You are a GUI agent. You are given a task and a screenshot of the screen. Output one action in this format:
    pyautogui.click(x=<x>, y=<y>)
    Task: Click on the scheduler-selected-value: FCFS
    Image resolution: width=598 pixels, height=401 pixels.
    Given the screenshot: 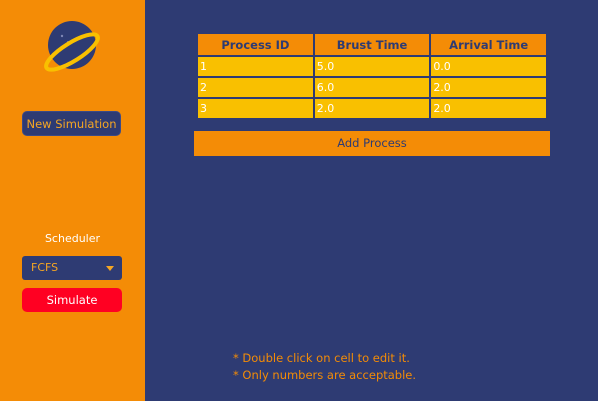 What is the action you would take?
    pyautogui.click(x=45, y=267)
    